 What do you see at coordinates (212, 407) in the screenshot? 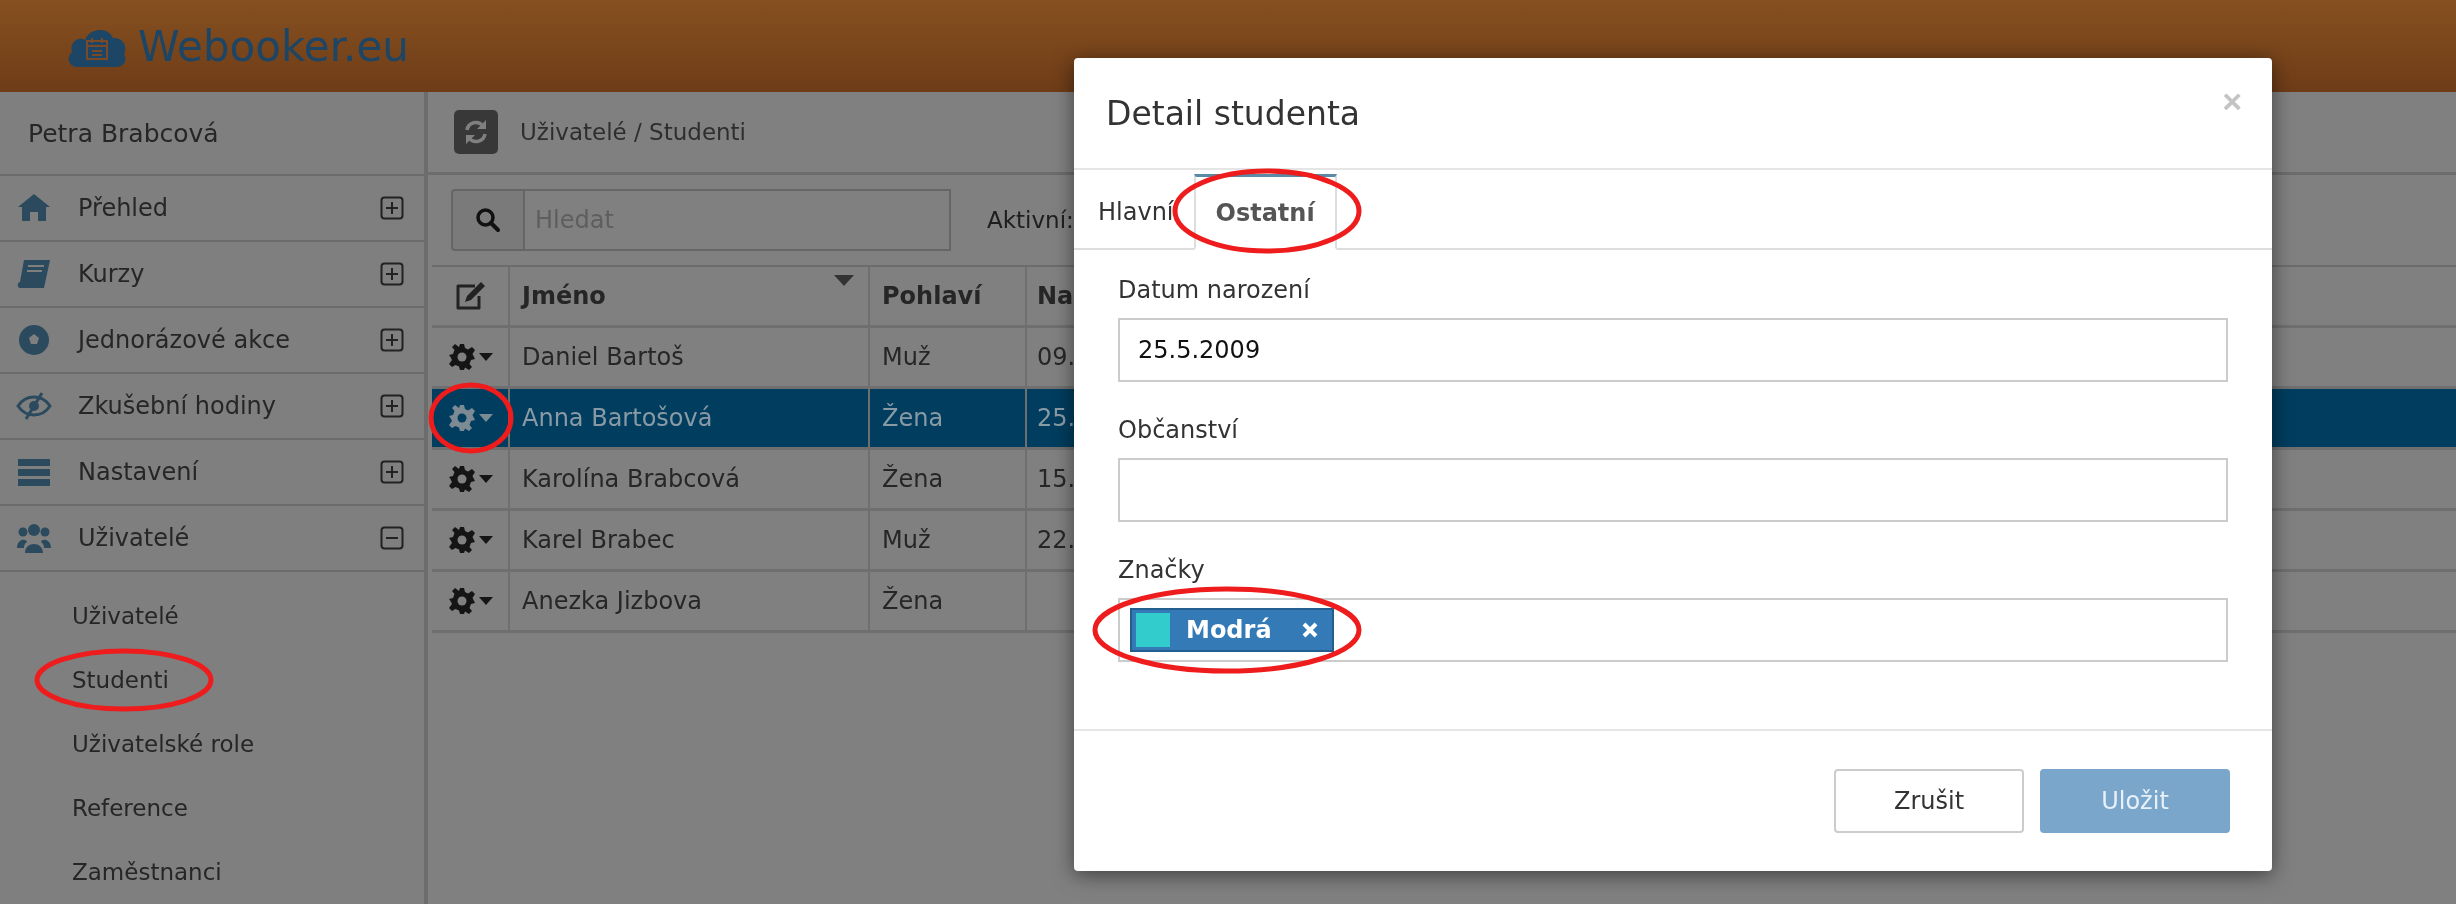
I see `nav-item: Zkušební hodiny` at bounding box center [212, 407].